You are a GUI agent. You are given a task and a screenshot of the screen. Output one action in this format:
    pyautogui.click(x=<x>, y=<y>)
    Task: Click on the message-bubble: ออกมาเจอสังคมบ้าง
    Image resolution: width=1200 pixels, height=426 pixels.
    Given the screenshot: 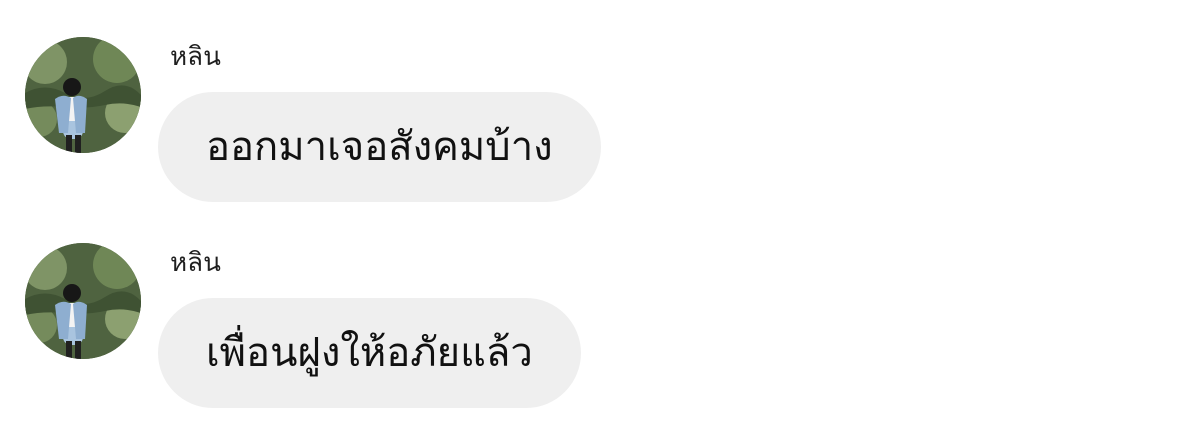 What is the action you would take?
    pyautogui.click(x=379, y=147)
    